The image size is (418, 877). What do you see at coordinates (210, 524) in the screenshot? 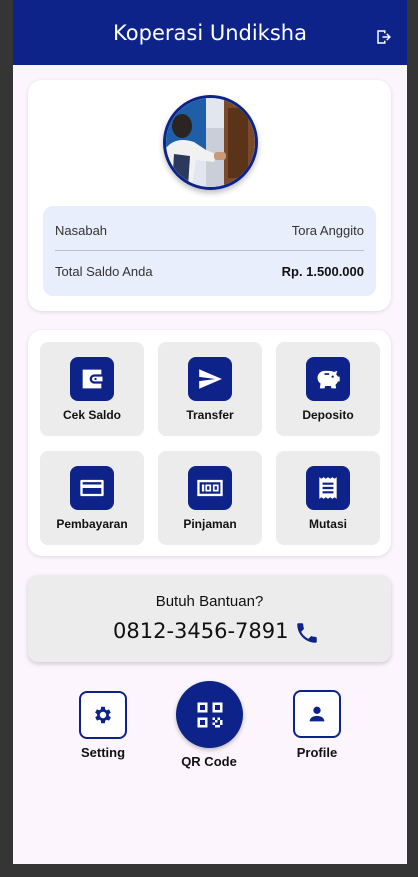
I see `menu-label: Pinjaman` at bounding box center [210, 524].